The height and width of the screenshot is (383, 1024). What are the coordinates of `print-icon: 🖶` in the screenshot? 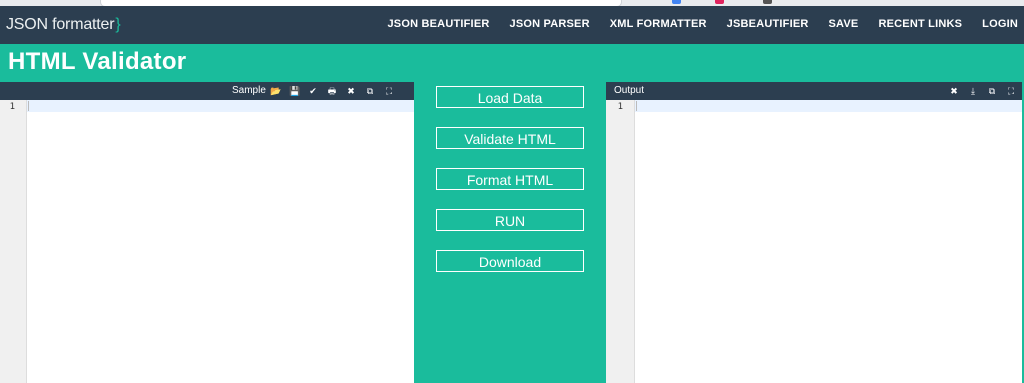 It's located at (332, 91).